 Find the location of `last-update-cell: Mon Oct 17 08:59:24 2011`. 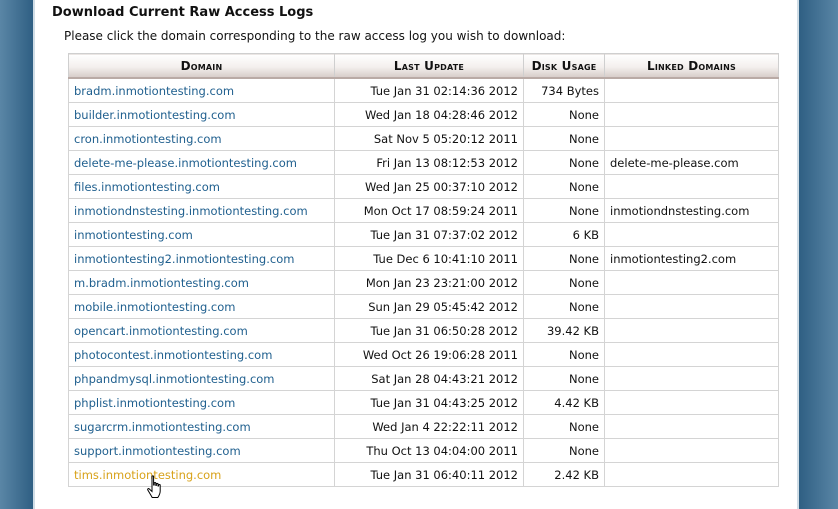

last-update-cell: Mon Oct 17 08:59:24 2011 is located at coordinates (429, 210).